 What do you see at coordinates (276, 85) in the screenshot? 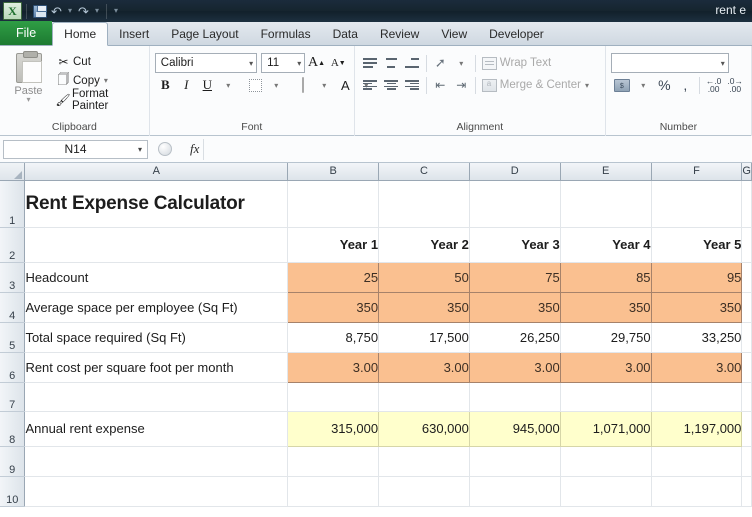
I see `borders-dropdown-icon: ▾` at bounding box center [276, 85].